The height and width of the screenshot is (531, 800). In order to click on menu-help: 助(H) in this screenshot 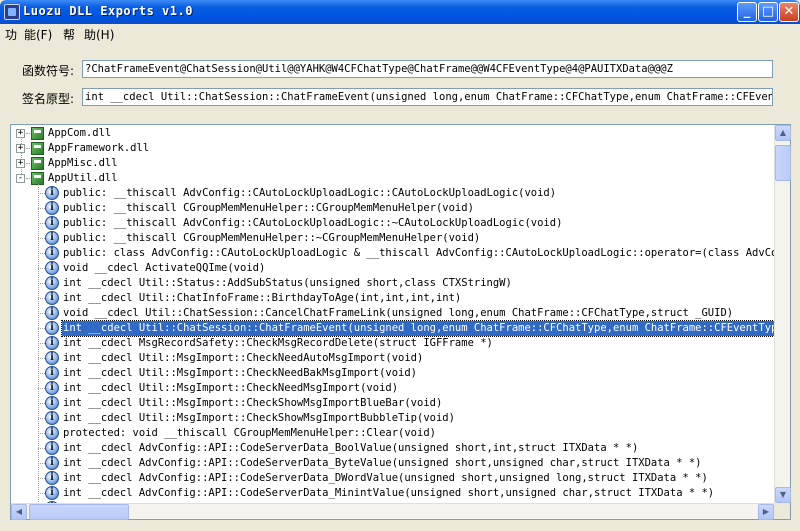, I will do `click(99, 34)`.